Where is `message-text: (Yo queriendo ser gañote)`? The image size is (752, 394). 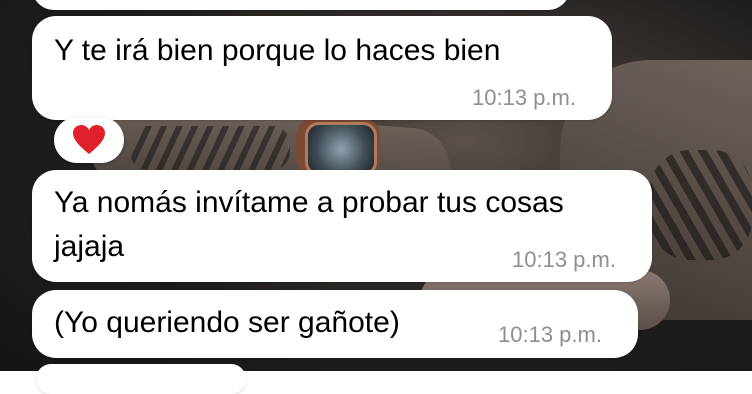 message-text: (Yo queriendo ser gañote) is located at coordinates (227, 322).